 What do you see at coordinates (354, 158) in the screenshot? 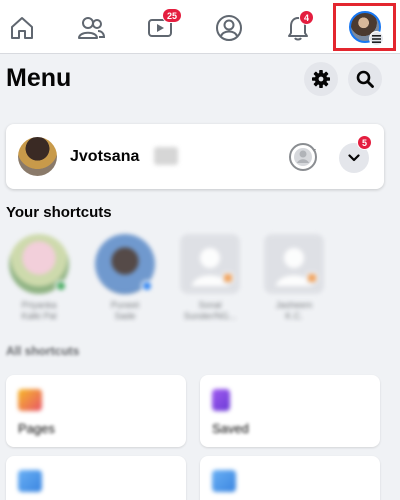
I see `chevron-down-icon` at bounding box center [354, 158].